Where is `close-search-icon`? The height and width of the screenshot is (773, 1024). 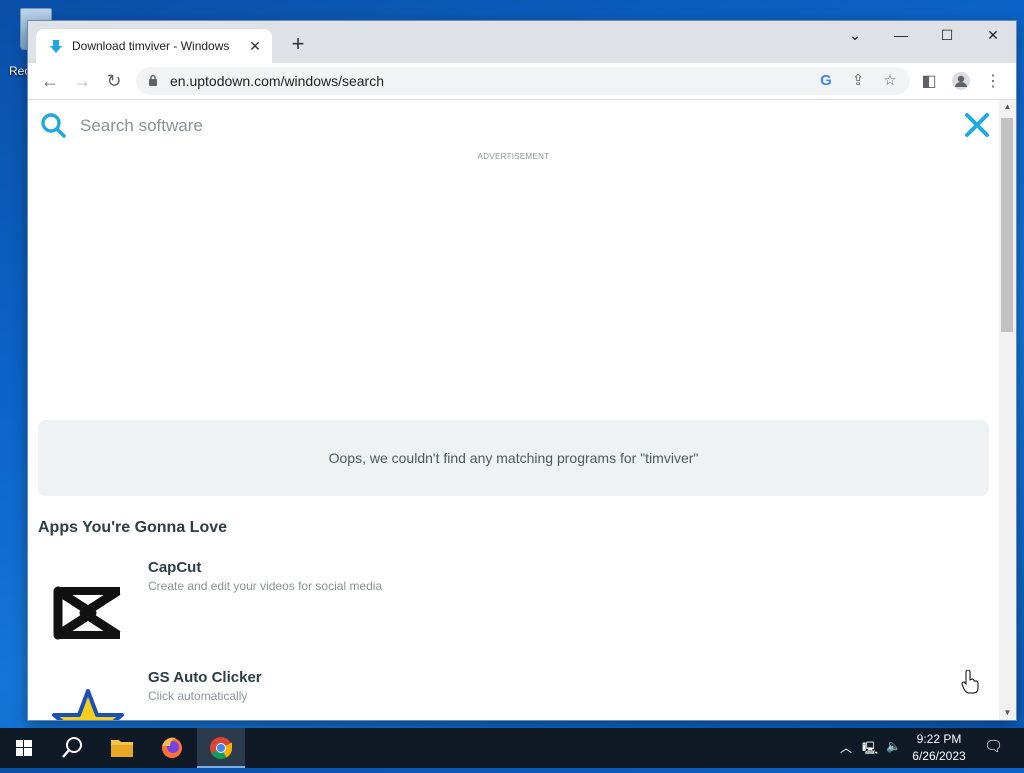 close-search-icon is located at coordinates (977, 125).